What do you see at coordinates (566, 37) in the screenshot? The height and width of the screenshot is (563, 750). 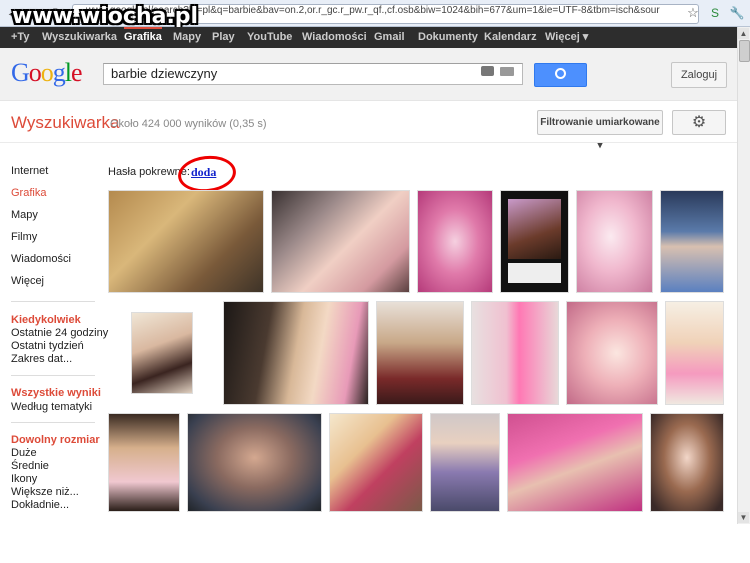 I see `gbar-item-more: Więcej ▾` at bounding box center [566, 37].